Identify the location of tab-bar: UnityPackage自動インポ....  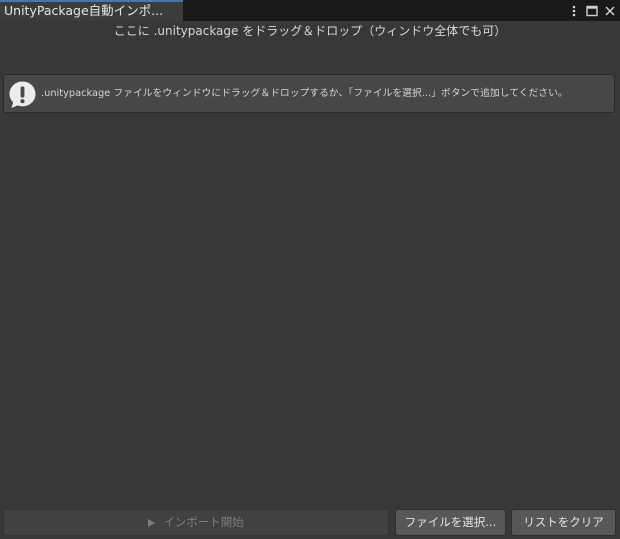
(310, 10).